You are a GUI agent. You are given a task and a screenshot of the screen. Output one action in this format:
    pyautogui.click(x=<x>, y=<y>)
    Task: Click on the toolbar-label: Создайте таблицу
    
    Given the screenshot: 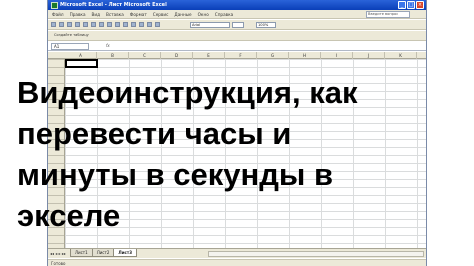 What is the action you would take?
    pyautogui.click(x=71, y=35)
    